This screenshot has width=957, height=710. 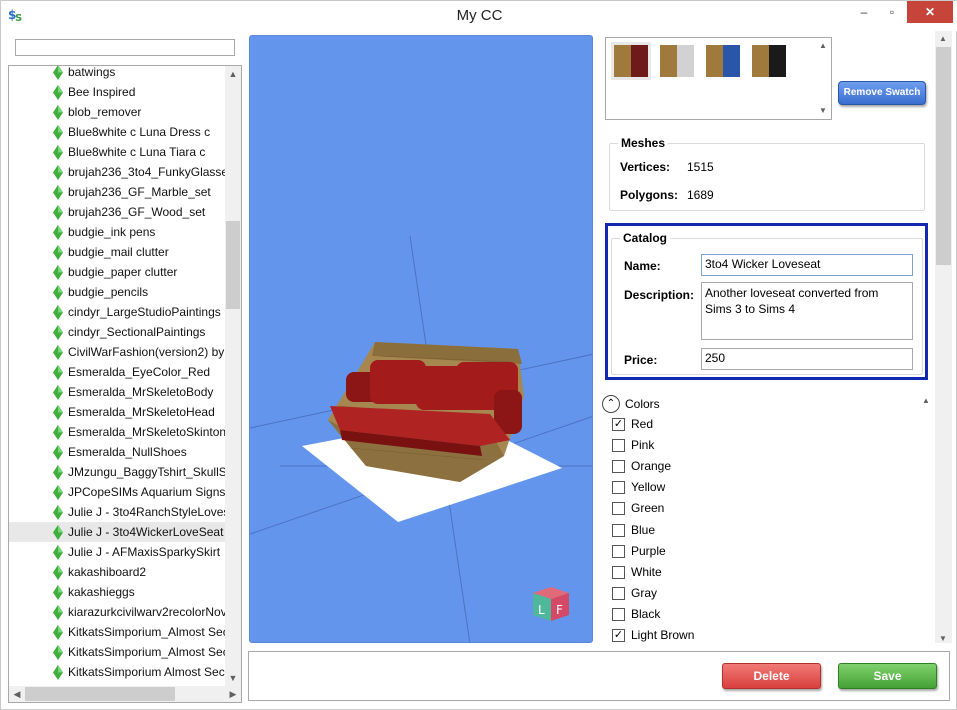 I want to click on tree-item: cindyr_LargeStudioPaintings, so click(x=118, y=312).